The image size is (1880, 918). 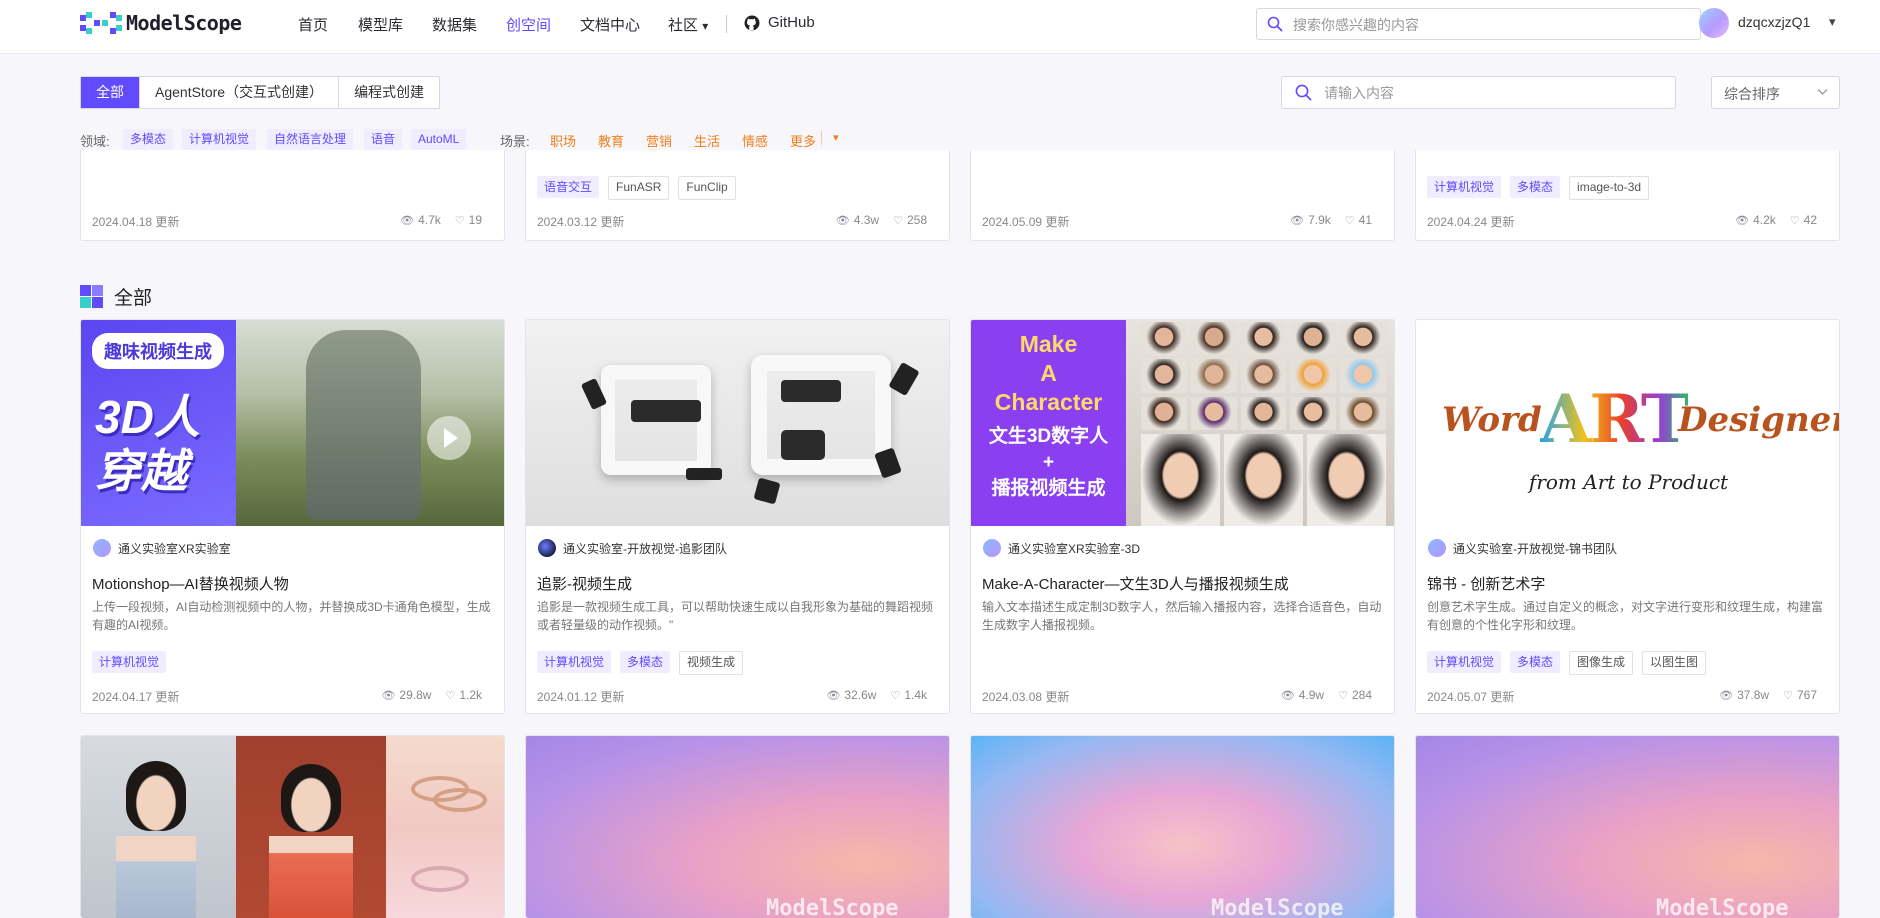 What do you see at coordinates (1832, 22) in the screenshot?
I see `user-menu-chevron-icon: ▾` at bounding box center [1832, 22].